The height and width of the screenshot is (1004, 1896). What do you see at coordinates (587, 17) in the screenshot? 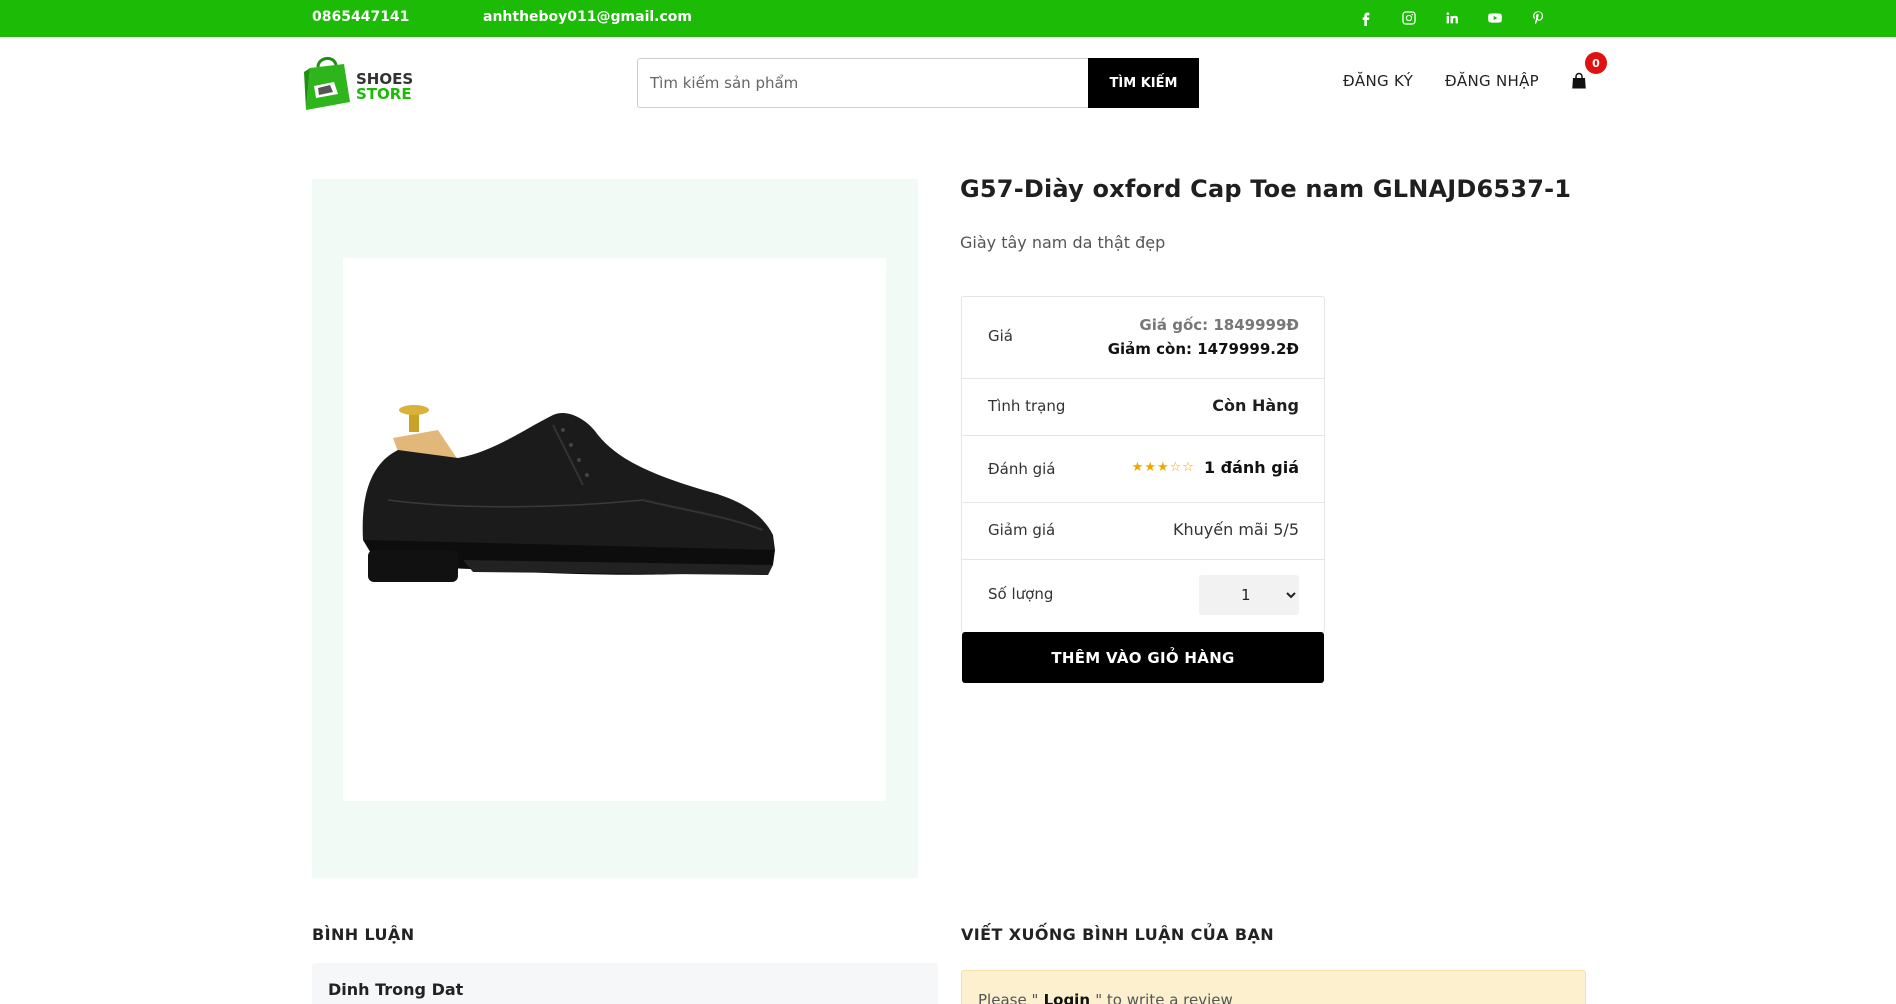
I see `contact-email: anhtheboy011@gmail.com` at bounding box center [587, 17].